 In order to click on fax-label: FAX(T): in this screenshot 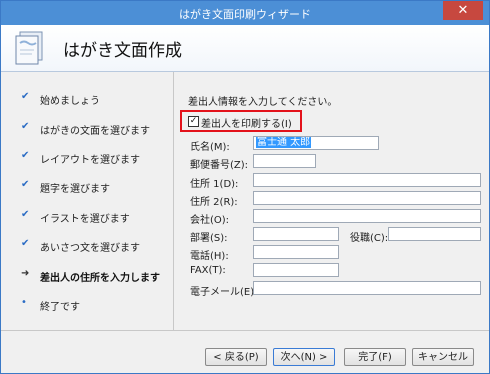, I will do `click(208, 270)`.